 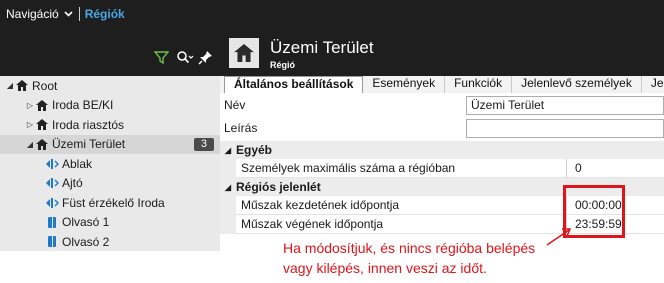 I want to click on section-other: ◢ Egyéb, so click(x=442, y=150).